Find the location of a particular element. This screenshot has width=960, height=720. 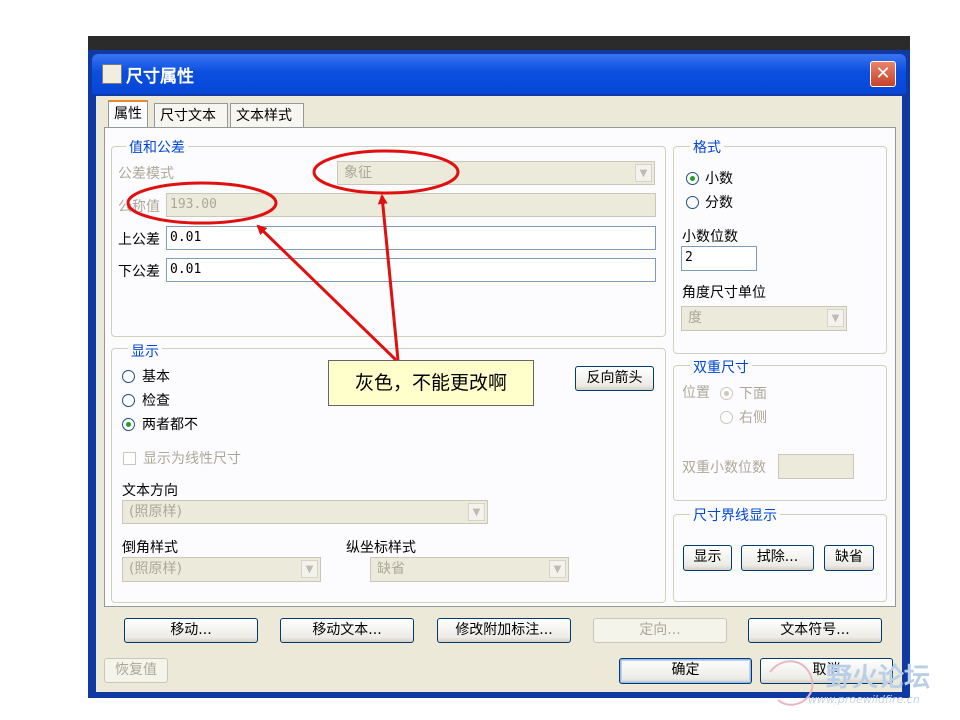

annotation-arrow-to-nominal is located at coordinates (327, 293).